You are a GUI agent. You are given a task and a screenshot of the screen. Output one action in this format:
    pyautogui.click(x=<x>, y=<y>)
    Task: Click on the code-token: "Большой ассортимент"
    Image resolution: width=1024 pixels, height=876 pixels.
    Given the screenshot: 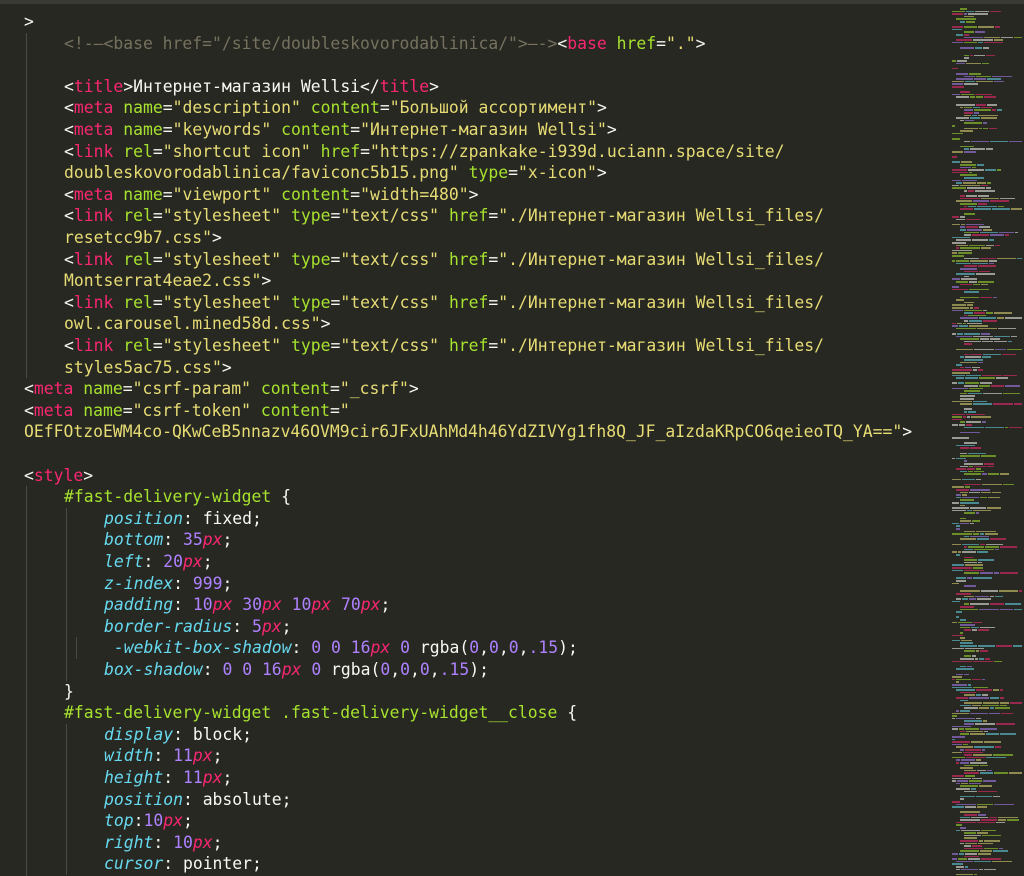 What is the action you would take?
    pyautogui.click(x=493, y=108)
    